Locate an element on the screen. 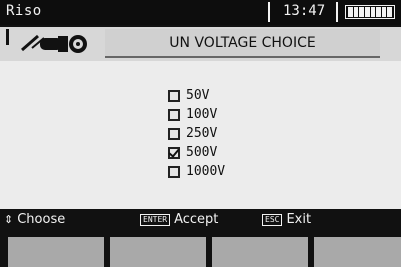  voltage-options: 50V 100V 250V 500V 1000V is located at coordinates (196, 133).